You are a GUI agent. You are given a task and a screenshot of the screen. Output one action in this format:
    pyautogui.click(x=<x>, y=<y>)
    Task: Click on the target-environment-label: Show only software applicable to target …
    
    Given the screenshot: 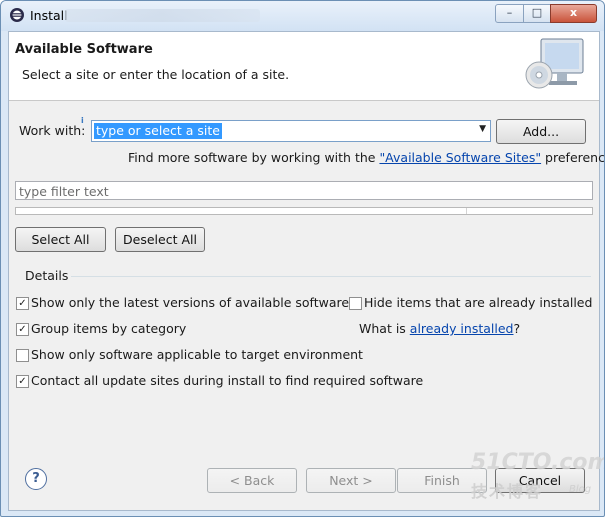 What is the action you would take?
    pyautogui.click(x=197, y=354)
    